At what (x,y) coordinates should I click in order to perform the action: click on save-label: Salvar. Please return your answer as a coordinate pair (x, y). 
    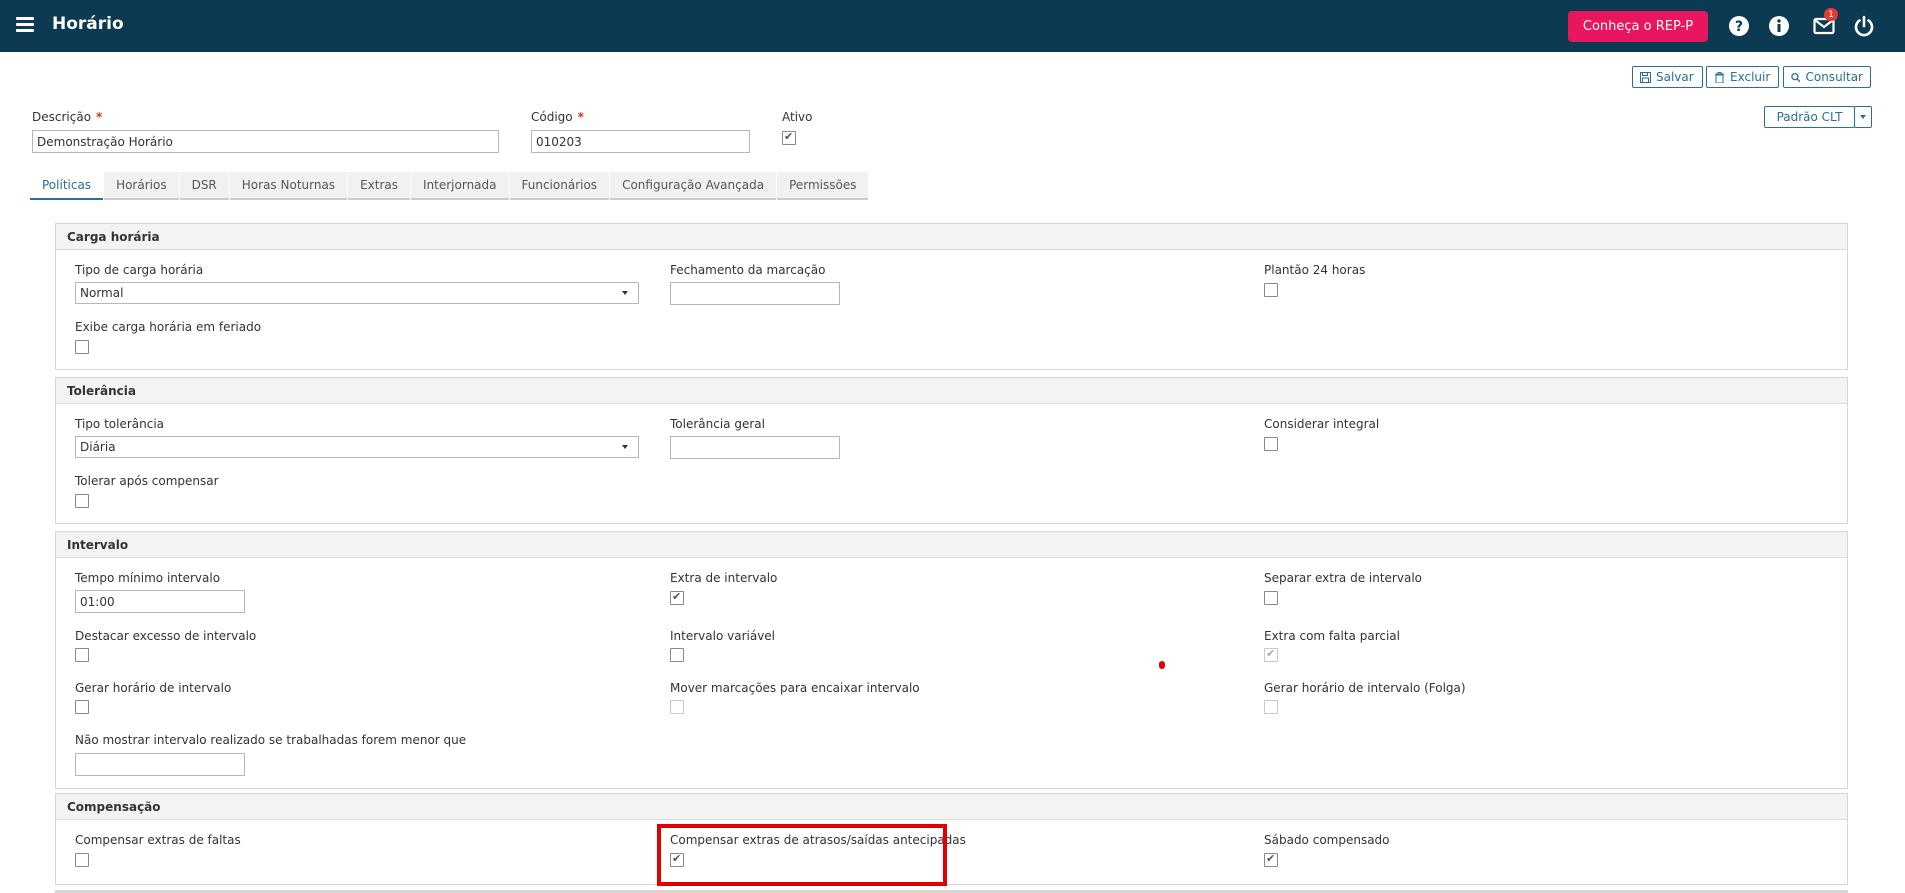
    Looking at the image, I should click on (1675, 77).